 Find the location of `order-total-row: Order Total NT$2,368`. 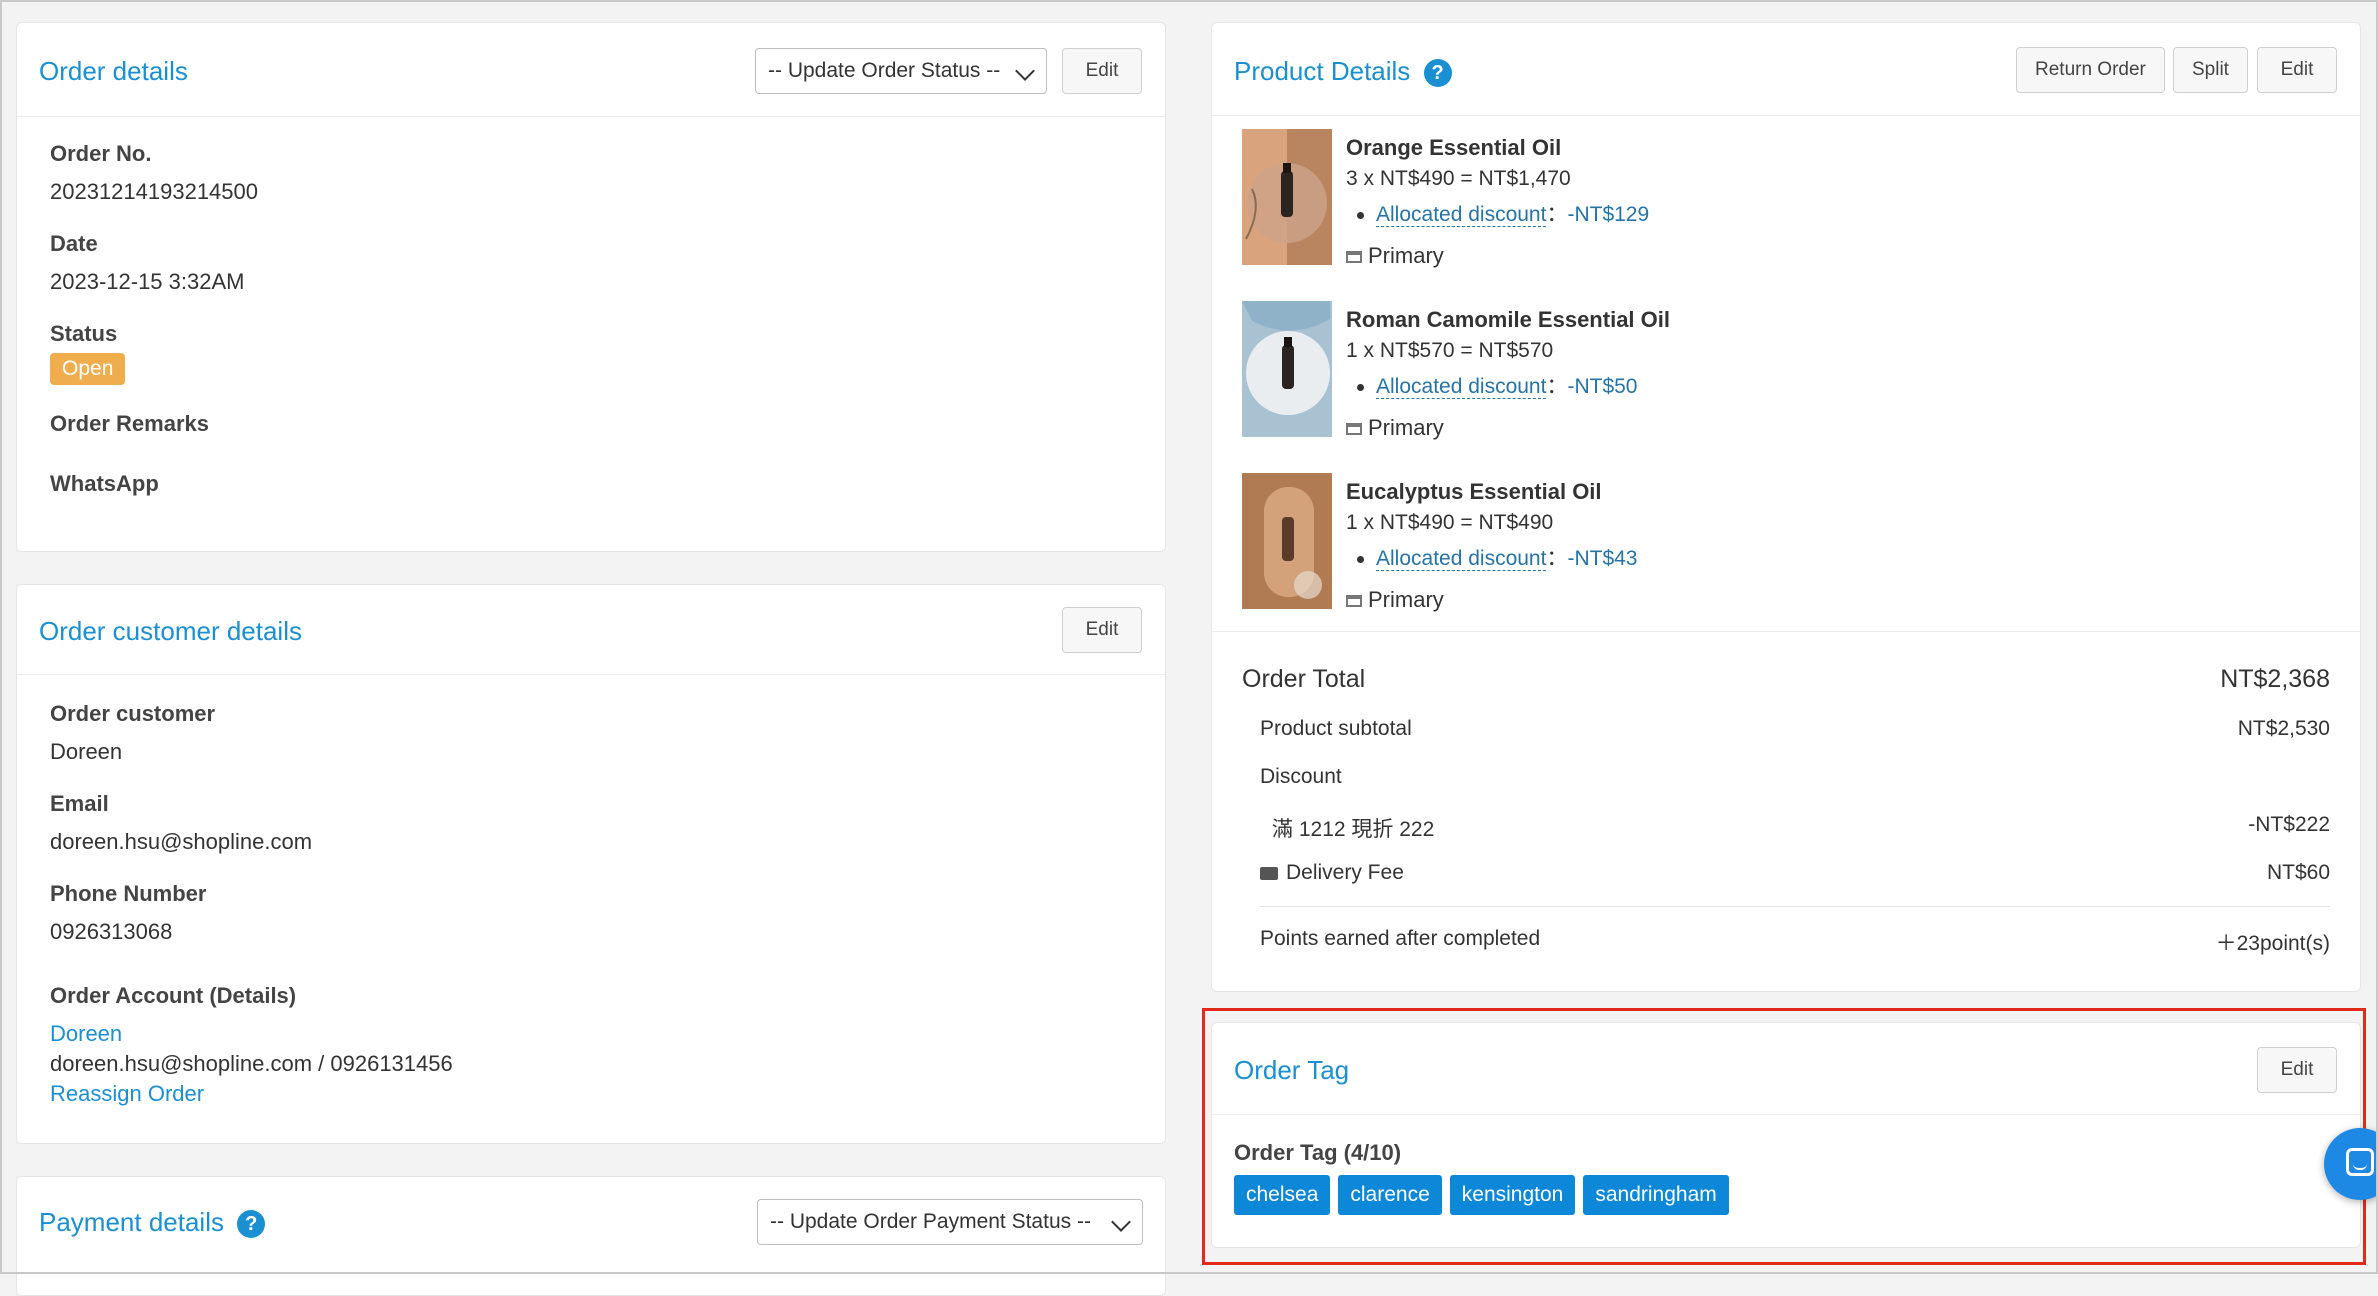

order-total-row: Order Total NT$2,368 is located at coordinates (1786, 679).